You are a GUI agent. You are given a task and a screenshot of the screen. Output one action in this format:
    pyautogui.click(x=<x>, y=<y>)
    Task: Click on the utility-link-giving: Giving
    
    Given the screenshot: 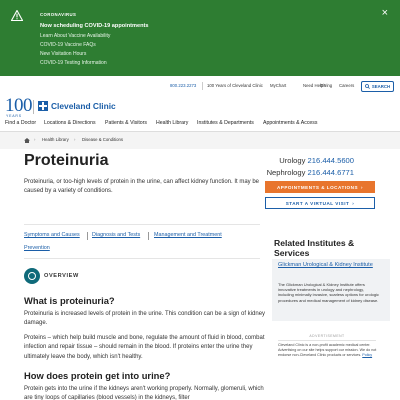 What is the action you would take?
    pyautogui.click(x=326, y=87)
    